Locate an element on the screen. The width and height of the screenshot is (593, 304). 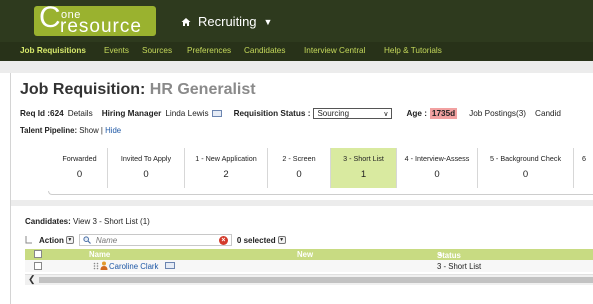
stage-6-truncated: 6 is located at coordinates (583, 168).